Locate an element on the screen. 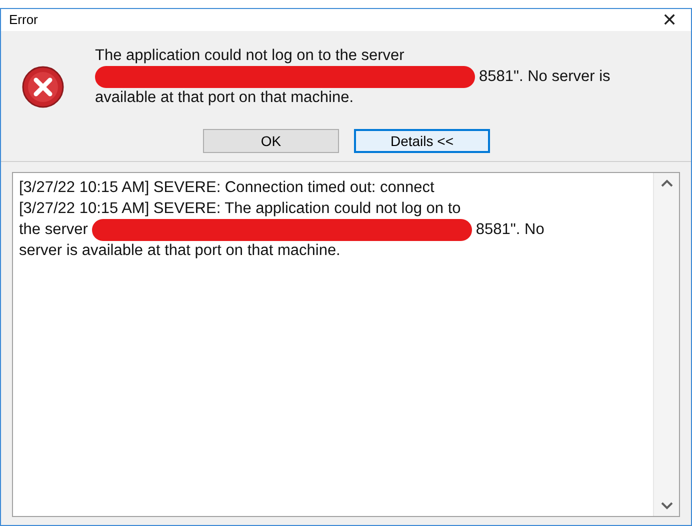 This screenshot has height=526, width=692. dialog-button: OK is located at coordinates (271, 141).